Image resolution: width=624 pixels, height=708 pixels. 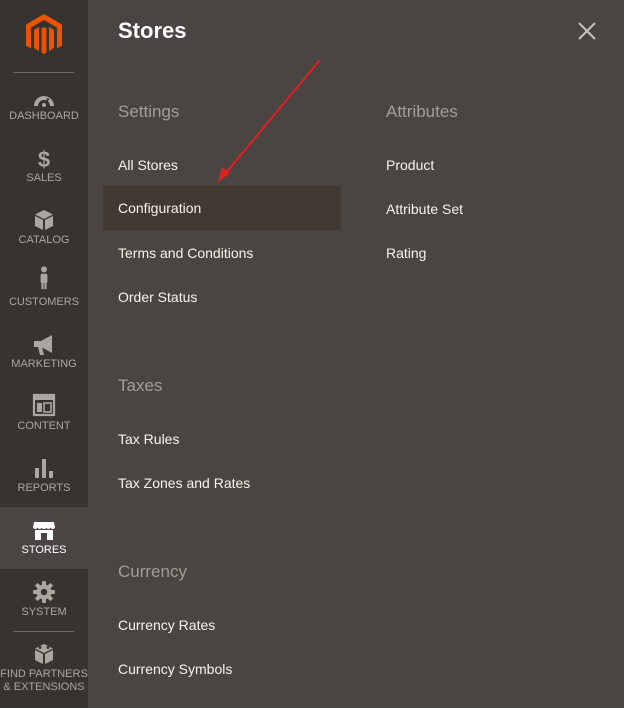 I want to click on nav-marketing-label: MARKETING, so click(x=44, y=364).